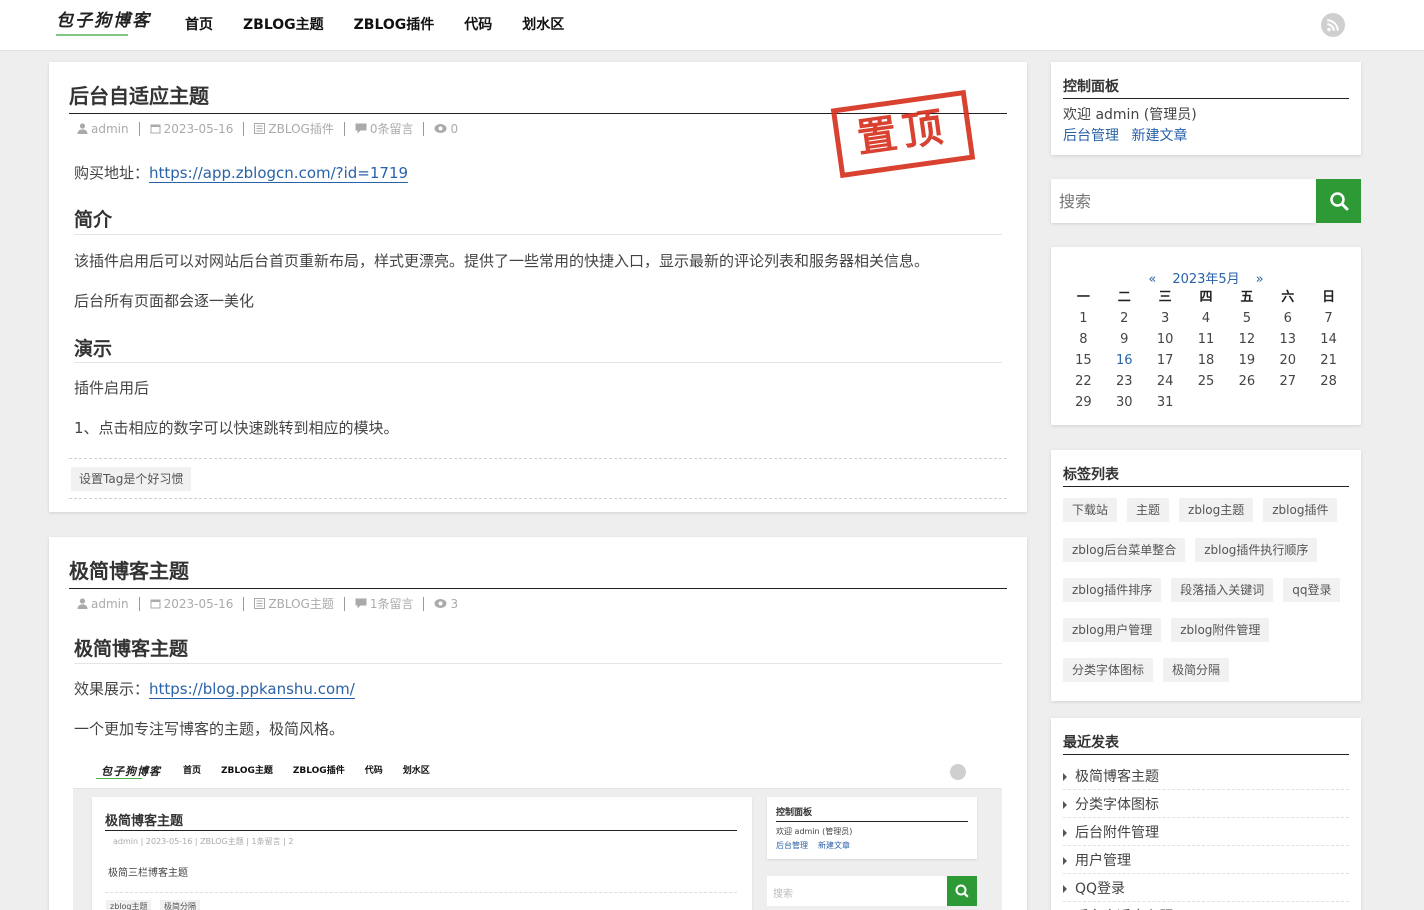 This screenshot has width=1424, height=910. What do you see at coordinates (1260, 279) in the screenshot?
I see `calendar-next: »` at bounding box center [1260, 279].